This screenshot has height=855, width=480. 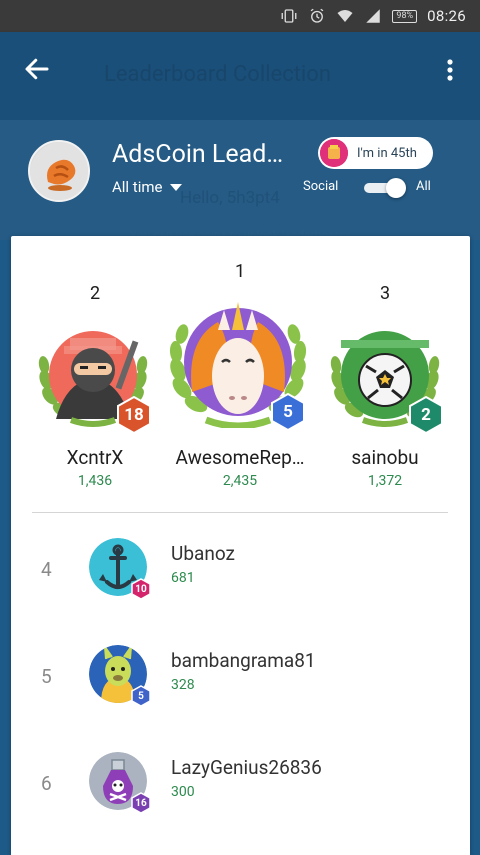 What do you see at coordinates (141, 803) in the screenshot?
I see `list-level-badge: 16` at bounding box center [141, 803].